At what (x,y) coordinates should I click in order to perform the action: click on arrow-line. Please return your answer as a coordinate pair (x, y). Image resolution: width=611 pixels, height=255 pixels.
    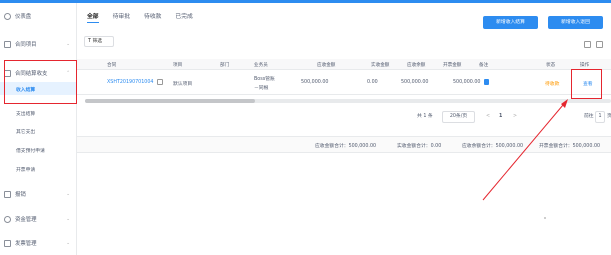
    Looking at the image, I should click on (523, 152).